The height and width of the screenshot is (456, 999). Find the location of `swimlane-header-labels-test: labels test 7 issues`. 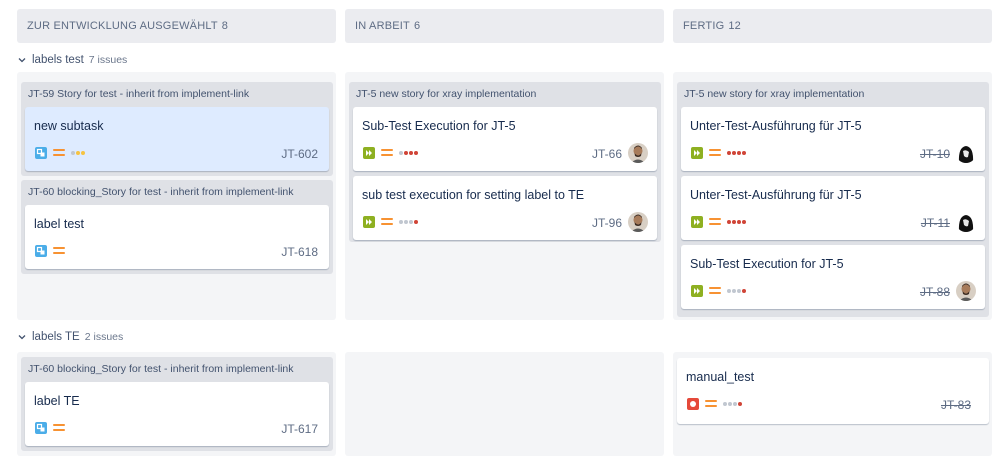

swimlane-header-labels-test: labels test 7 issues is located at coordinates (72, 60).